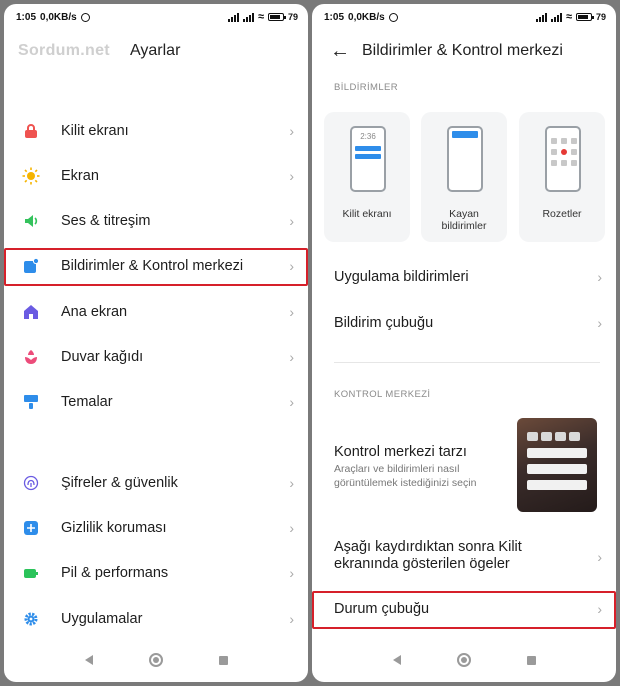  I want to click on page-title: Ayarlar, so click(155, 50).